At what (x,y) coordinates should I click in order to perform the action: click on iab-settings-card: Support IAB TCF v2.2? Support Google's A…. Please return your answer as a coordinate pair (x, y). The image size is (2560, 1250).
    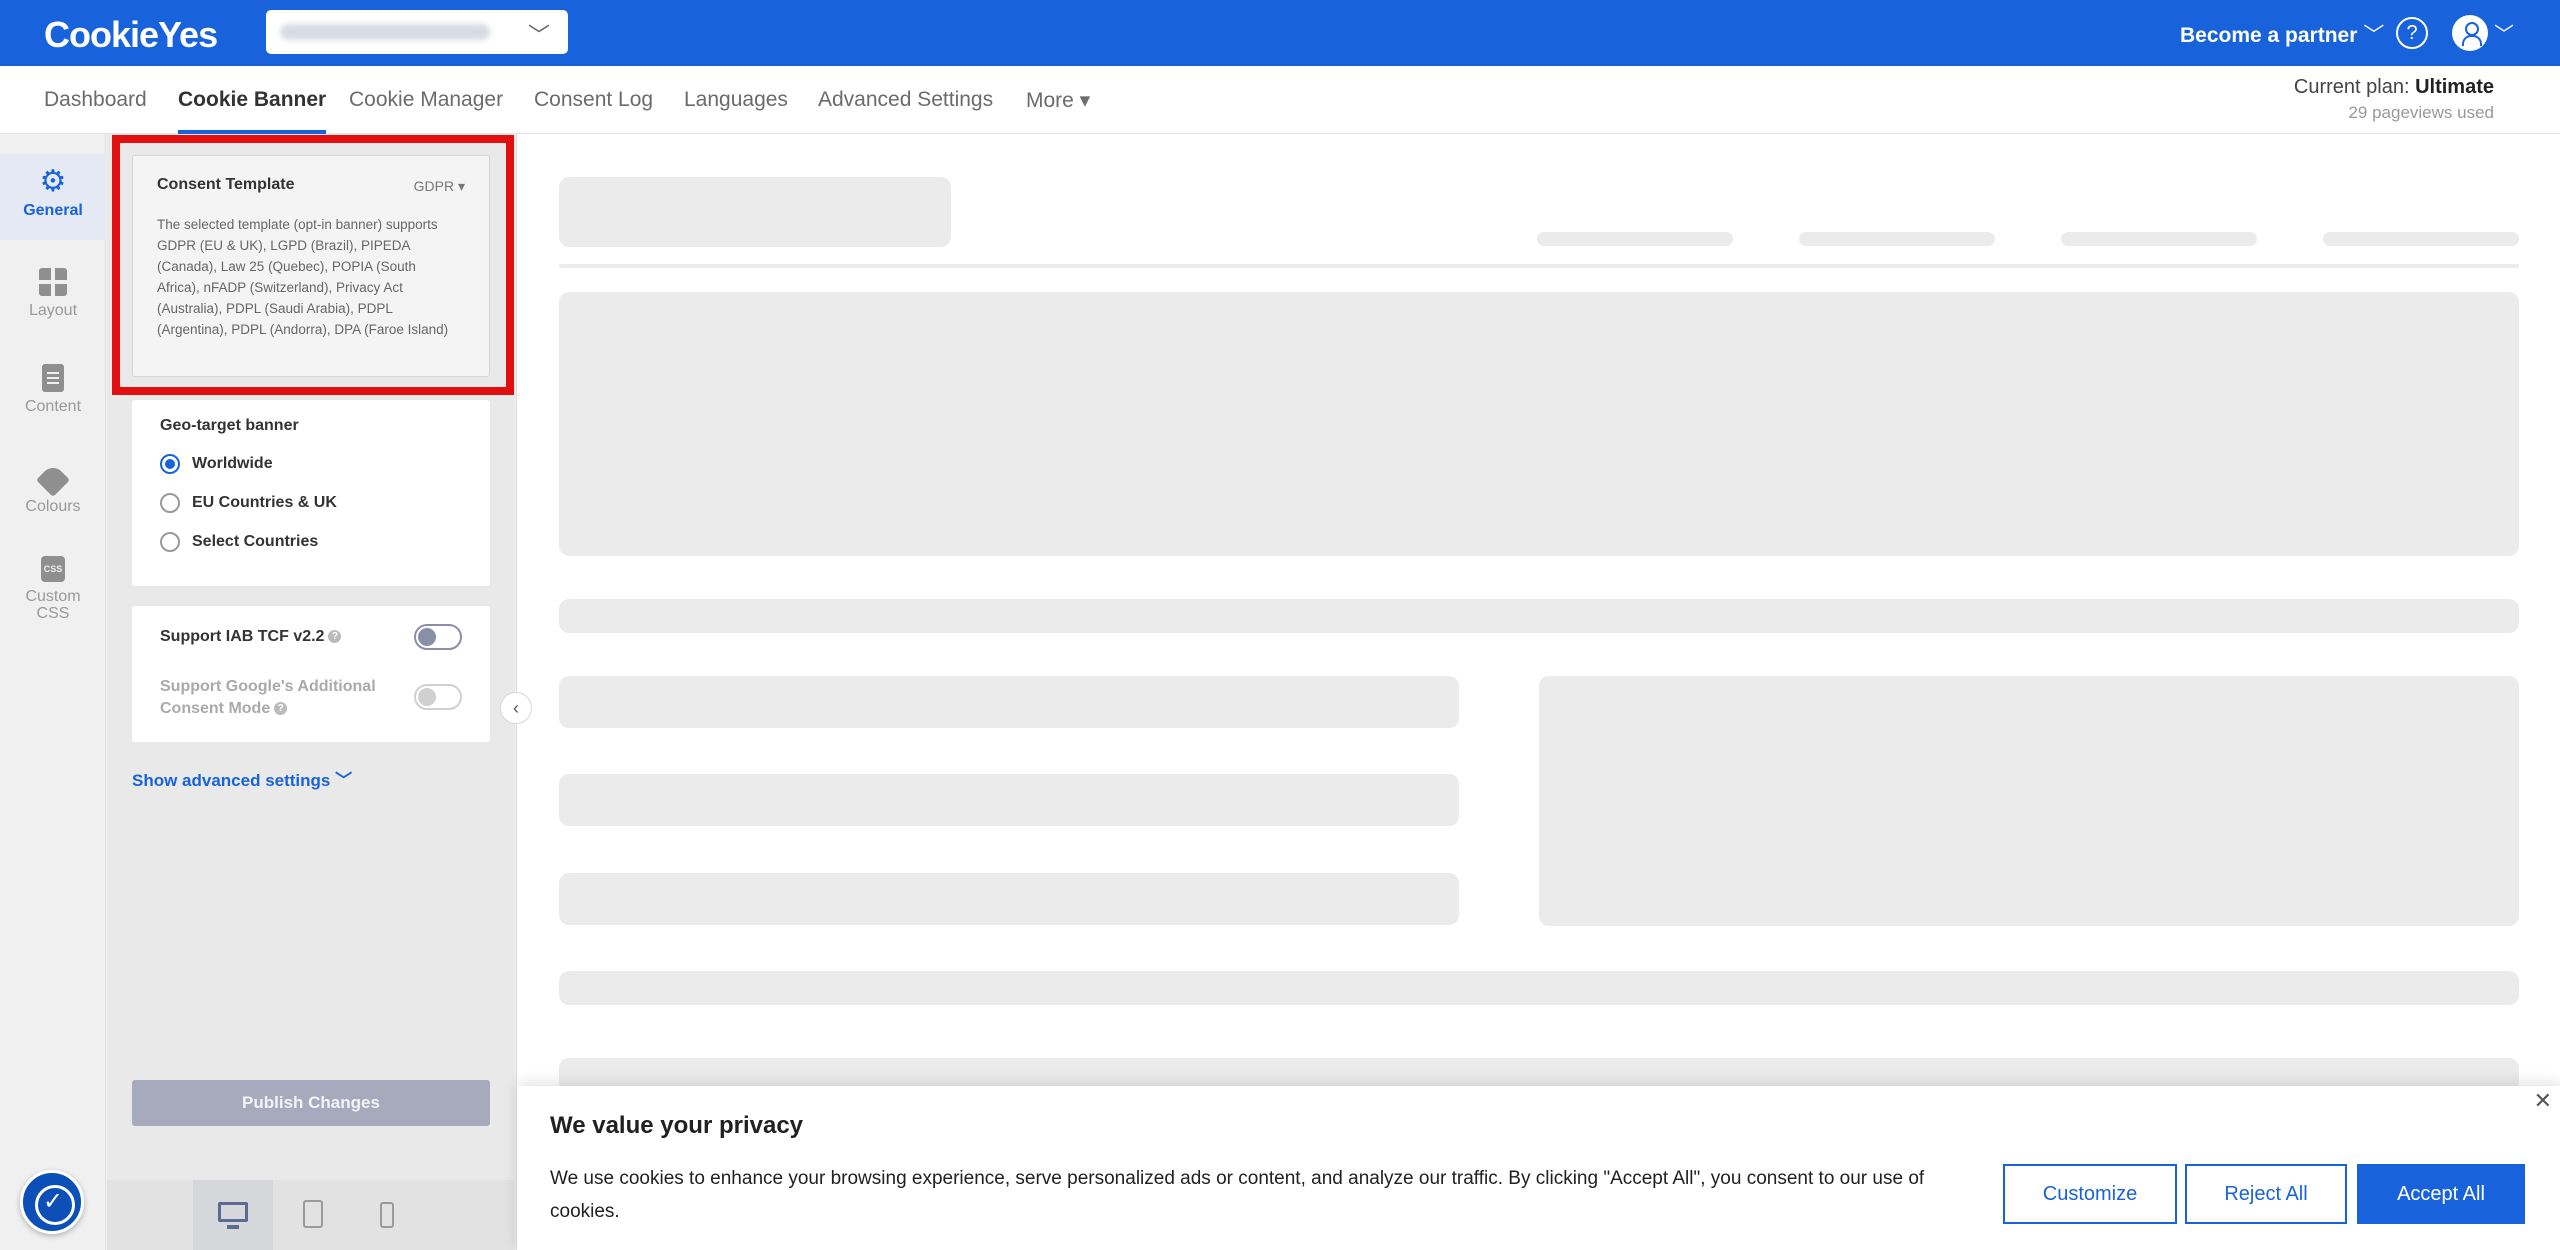
    Looking at the image, I should click on (311, 674).